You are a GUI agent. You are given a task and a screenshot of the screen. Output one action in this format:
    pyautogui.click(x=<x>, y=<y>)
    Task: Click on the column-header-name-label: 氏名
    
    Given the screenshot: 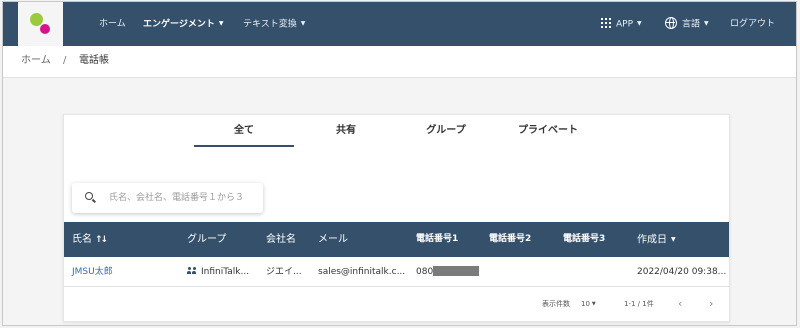 What is the action you would take?
    pyautogui.click(x=82, y=239)
    